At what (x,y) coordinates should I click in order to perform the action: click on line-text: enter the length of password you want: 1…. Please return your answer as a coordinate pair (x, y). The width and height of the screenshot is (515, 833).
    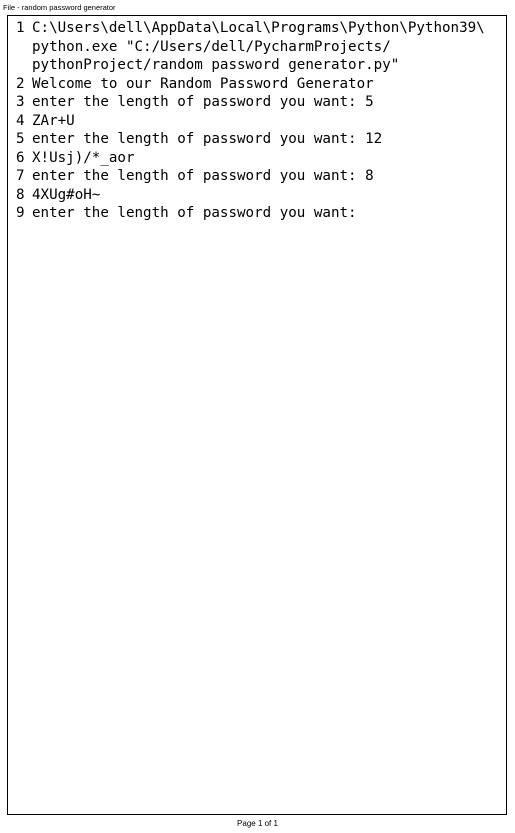
    Looking at the image, I should click on (207, 139).